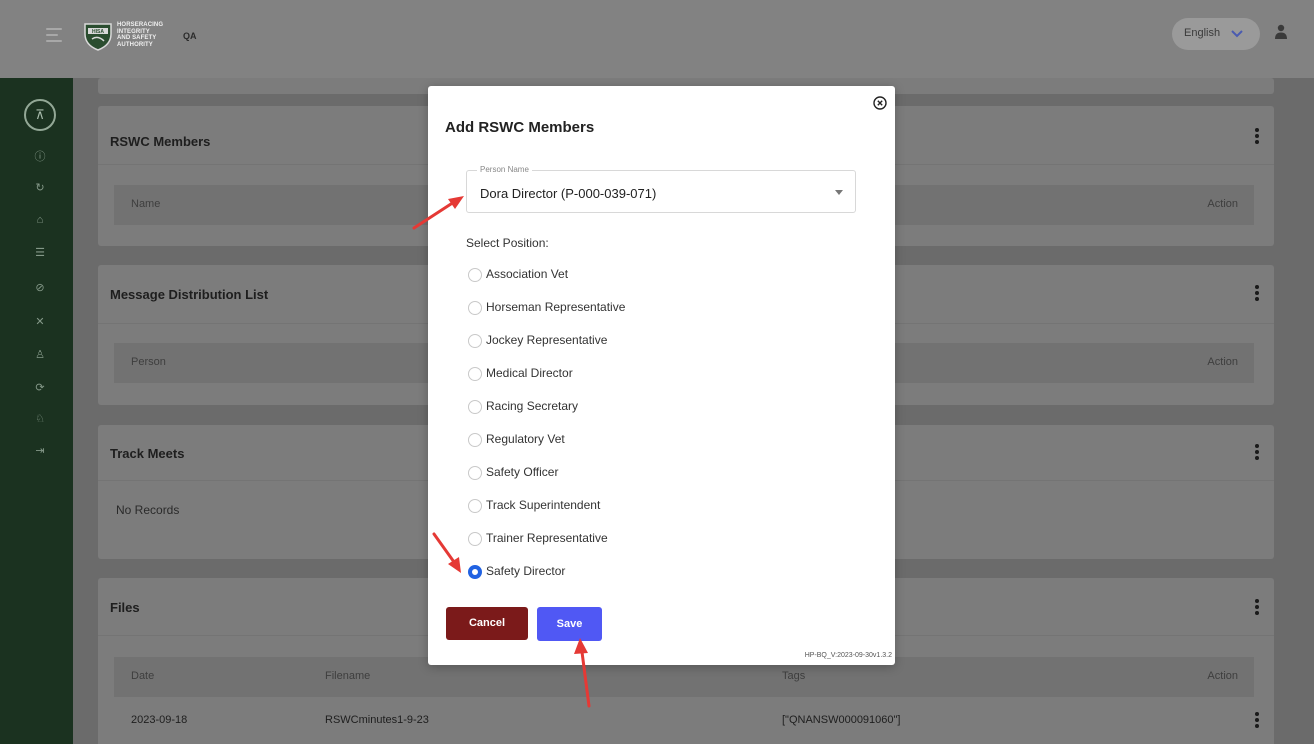  I want to click on radio-jockey-representative, so click(475, 341).